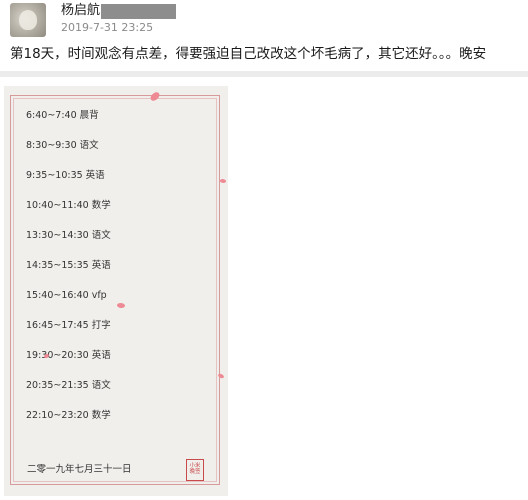  Describe the element at coordinates (79, 469) in the screenshot. I see `note-date: 二零一九年七月三十一日` at that location.